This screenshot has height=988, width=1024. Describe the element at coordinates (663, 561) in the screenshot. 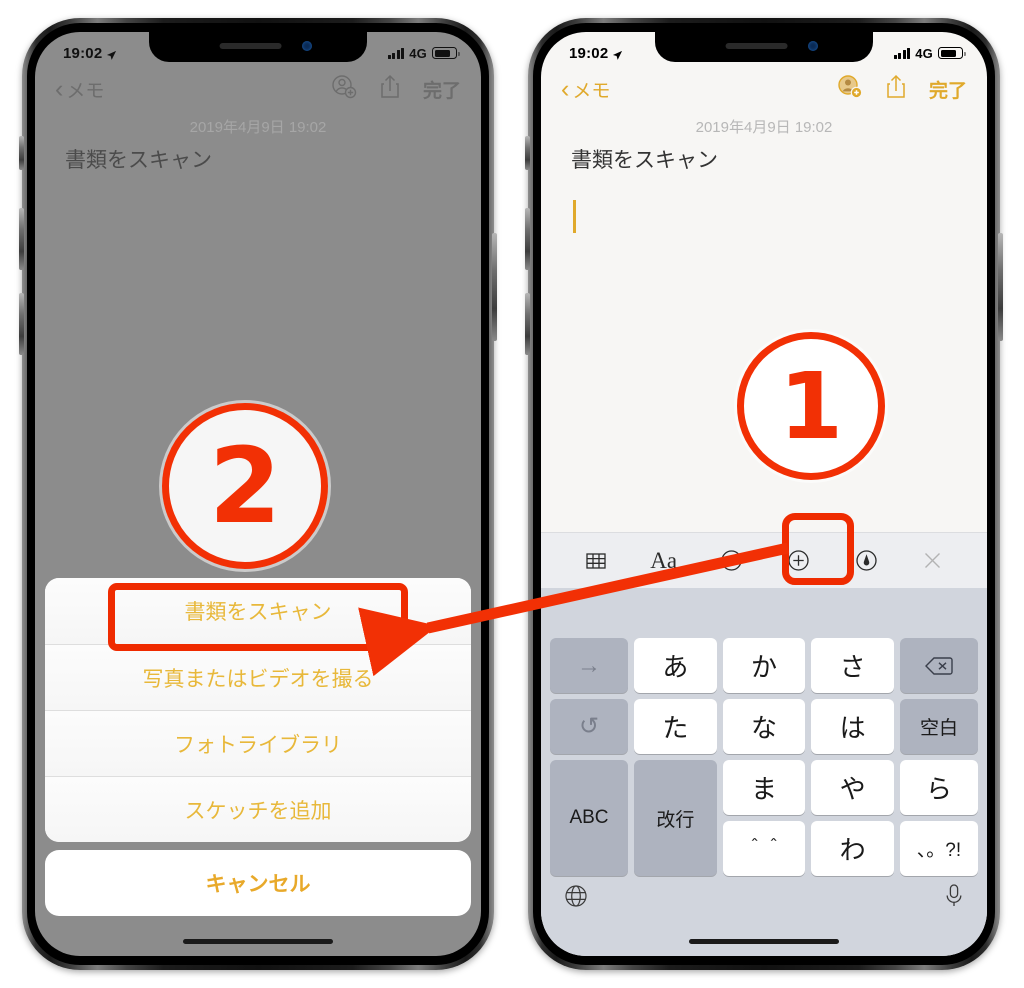

I see `text-format-icon: Aa` at that location.